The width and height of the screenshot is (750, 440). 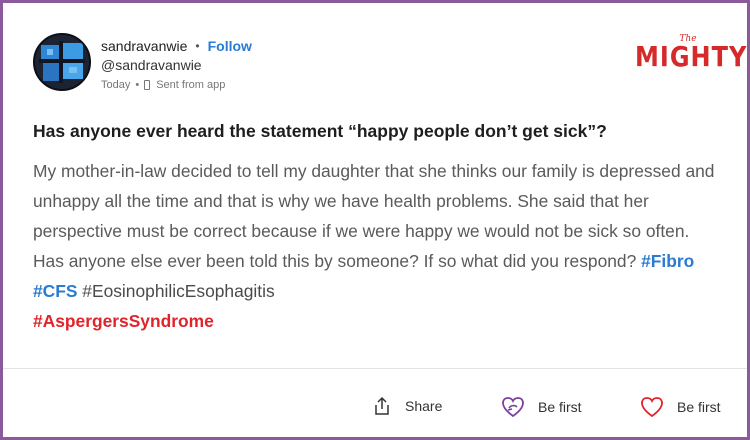 What do you see at coordinates (116, 85) in the screenshot?
I see `post-time: Today` at bounding box center [116, 85].